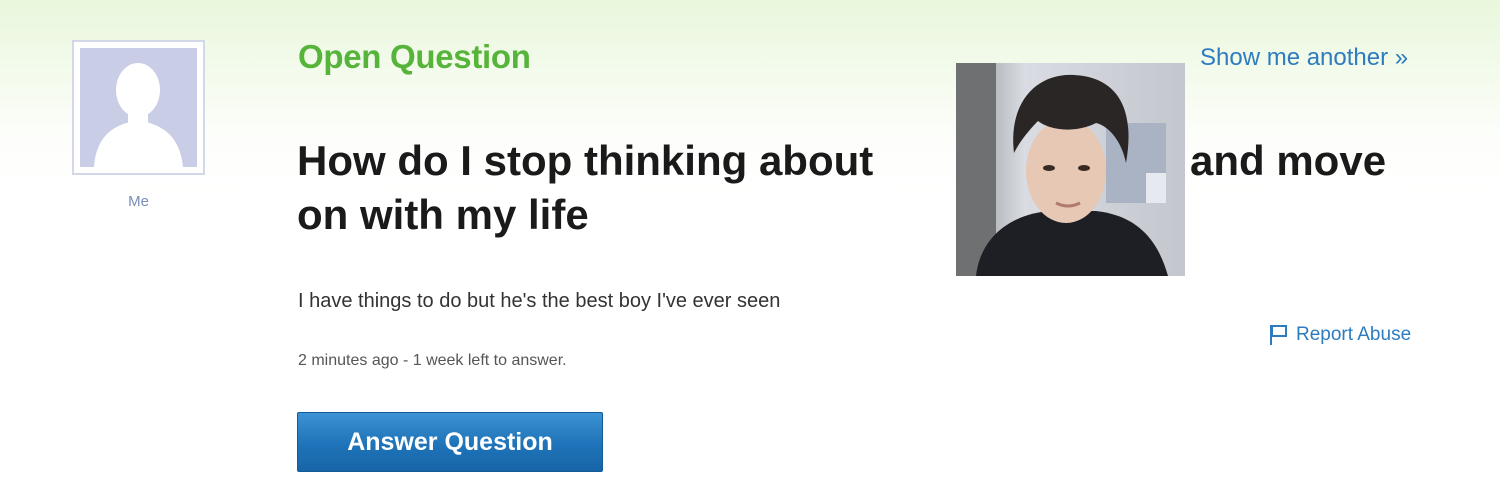 Image resolution: width=1500 pixels, height=499 pixels. What do you see at coordinates (443, 214) in the screenshot?
I see `question-title-line2: on with my life` at bounding box center [443, 214].